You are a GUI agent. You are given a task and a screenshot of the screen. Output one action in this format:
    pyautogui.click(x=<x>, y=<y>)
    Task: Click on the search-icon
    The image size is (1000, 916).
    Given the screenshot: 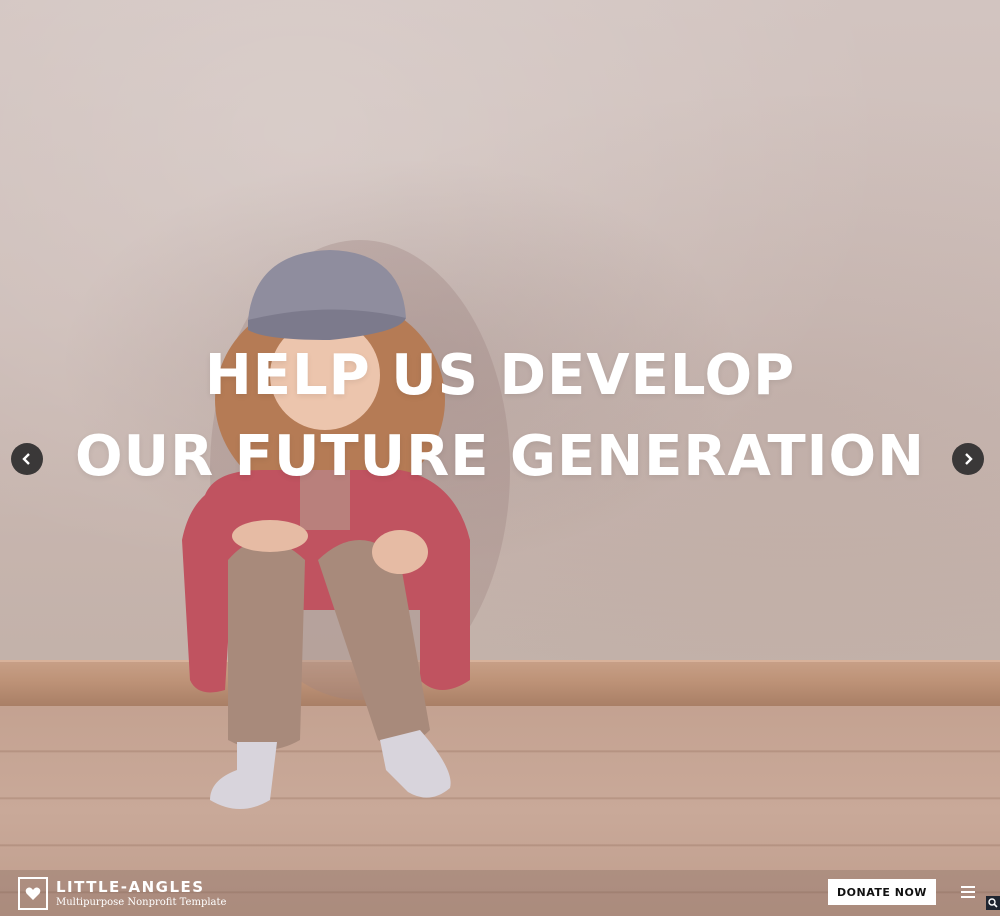 What is the action you would take?
    pyautogui.click(x=993, y=903)
    